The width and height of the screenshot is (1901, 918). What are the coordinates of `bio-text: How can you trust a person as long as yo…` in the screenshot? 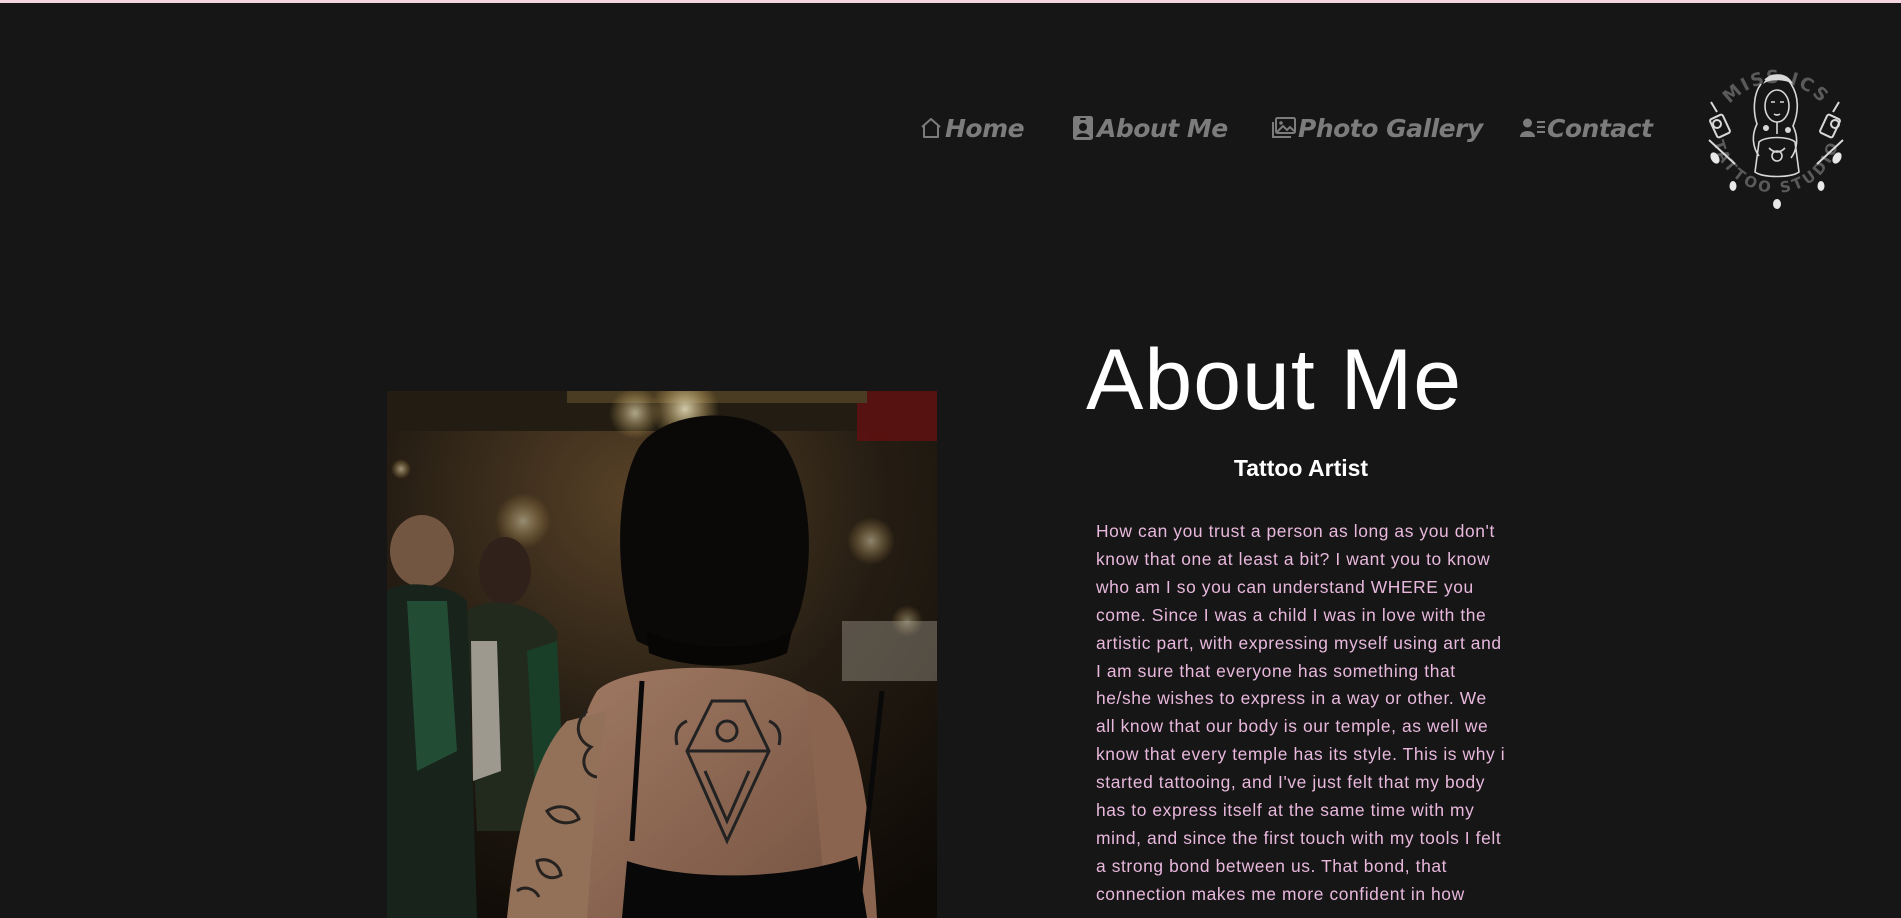 It's located at (1301, 712).